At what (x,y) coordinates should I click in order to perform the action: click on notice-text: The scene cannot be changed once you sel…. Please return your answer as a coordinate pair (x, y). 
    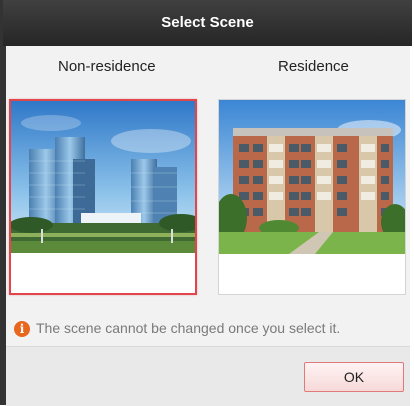
    Looking at the image, I should click on (188, 328).